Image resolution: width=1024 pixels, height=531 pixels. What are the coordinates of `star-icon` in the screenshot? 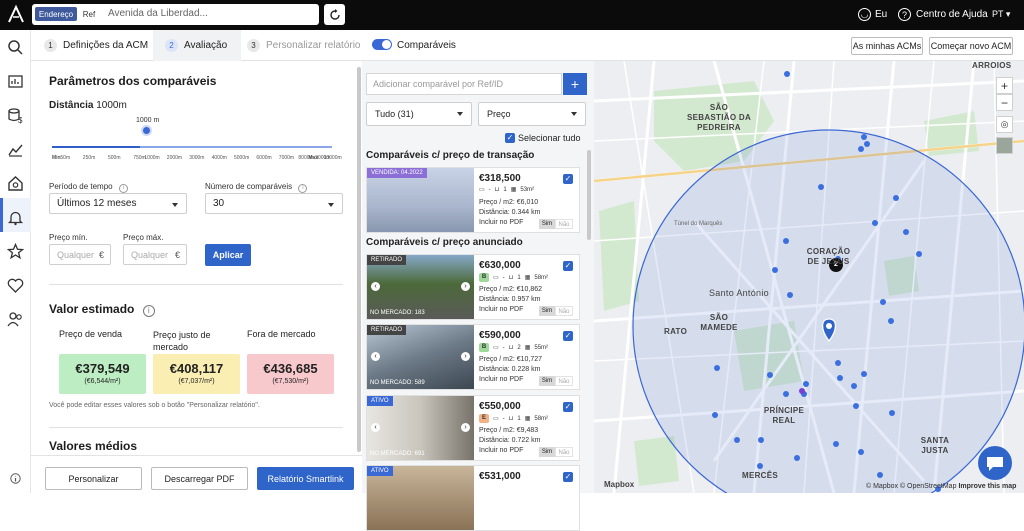 It's located at (15, 251).